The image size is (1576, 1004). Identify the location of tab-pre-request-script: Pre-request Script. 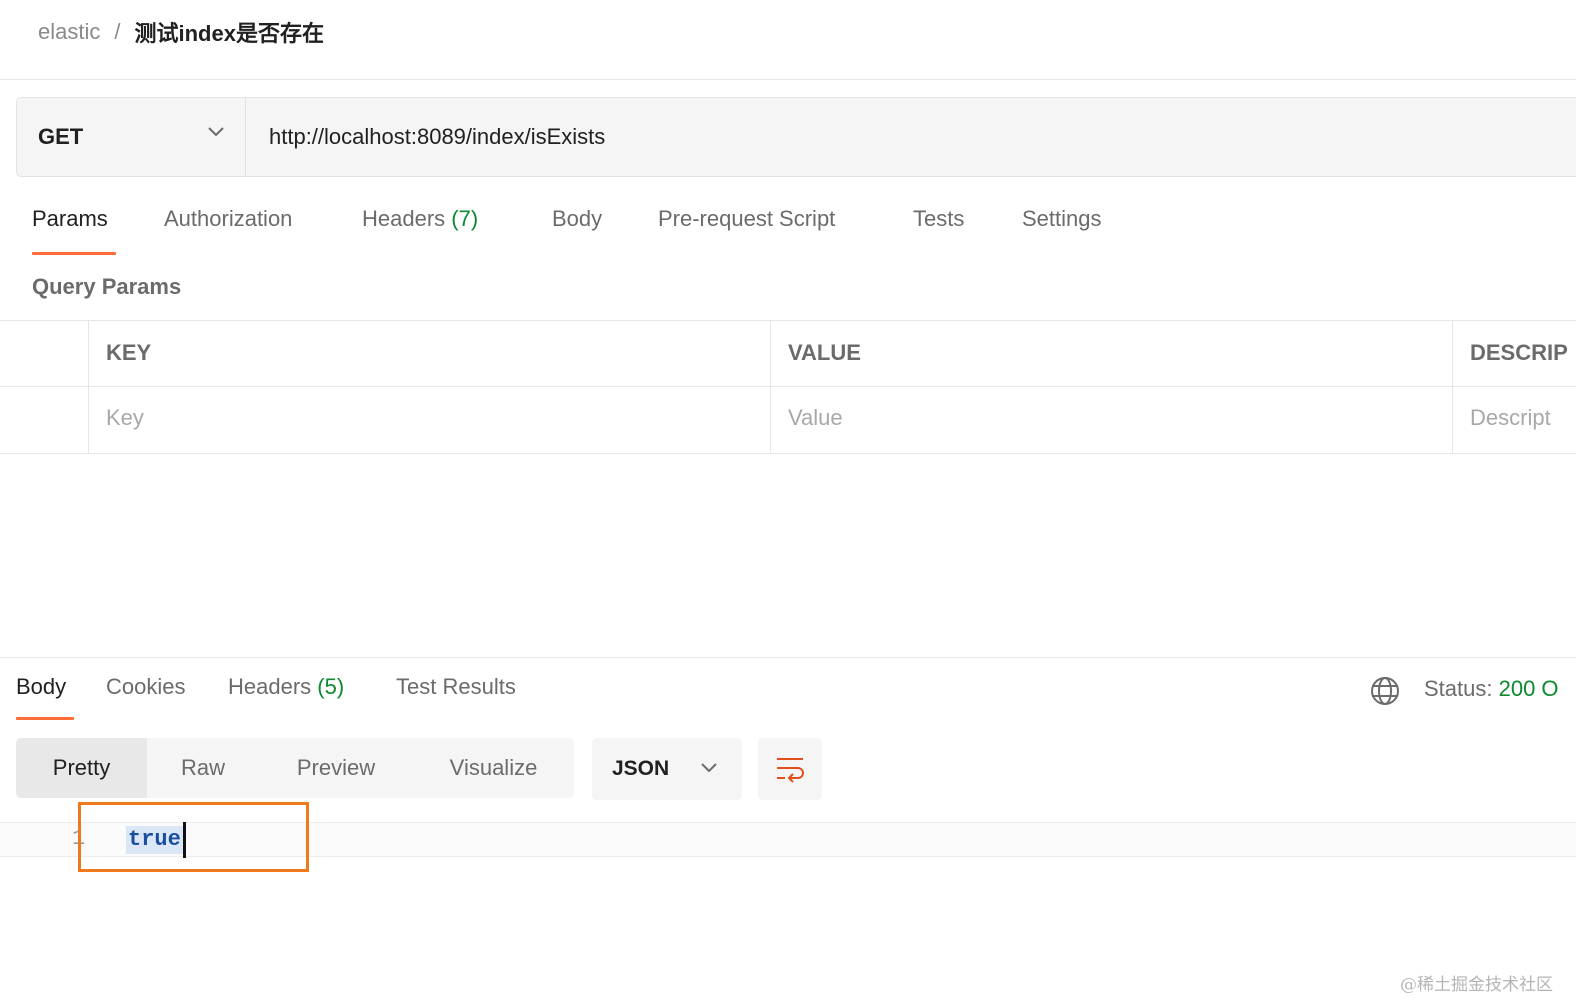
(746, 224).